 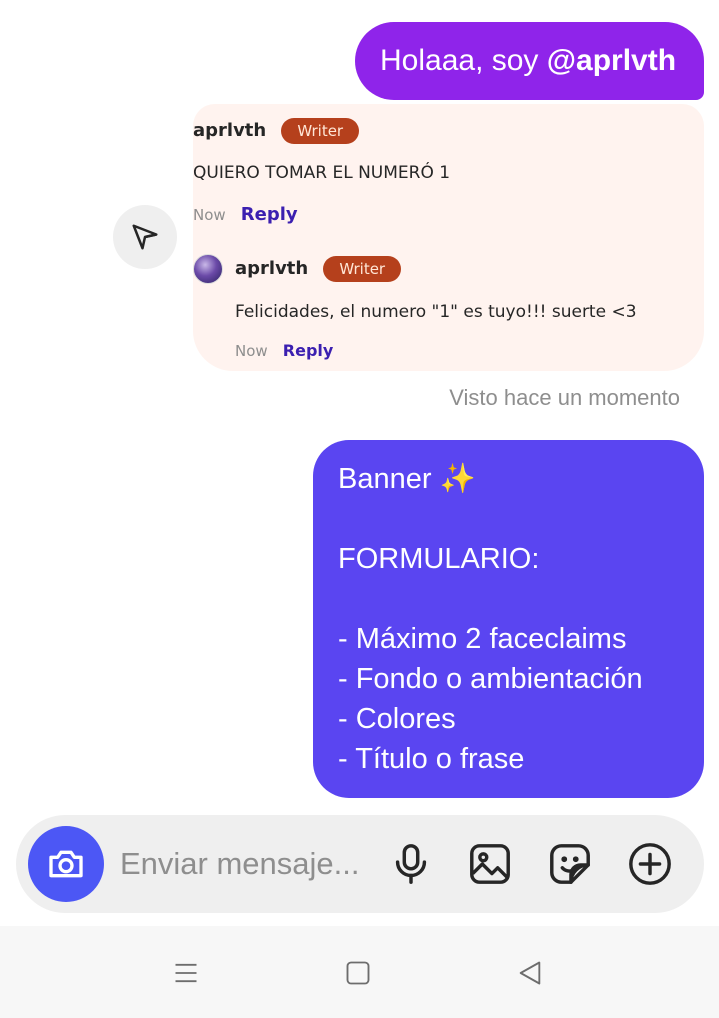 I want to click on comment-meta: Now Reply, so click(x=245, y=214).